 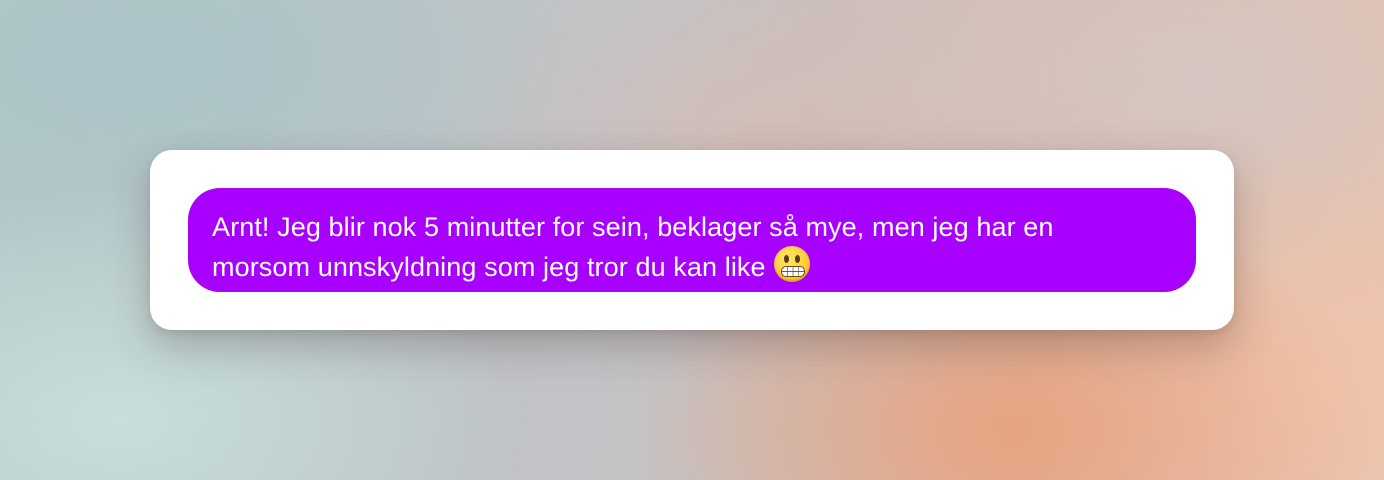 What do you see at coordinates (797, 259) in the screenshot?
I see `emoji-right-eye` at bounding box center [797, 259].